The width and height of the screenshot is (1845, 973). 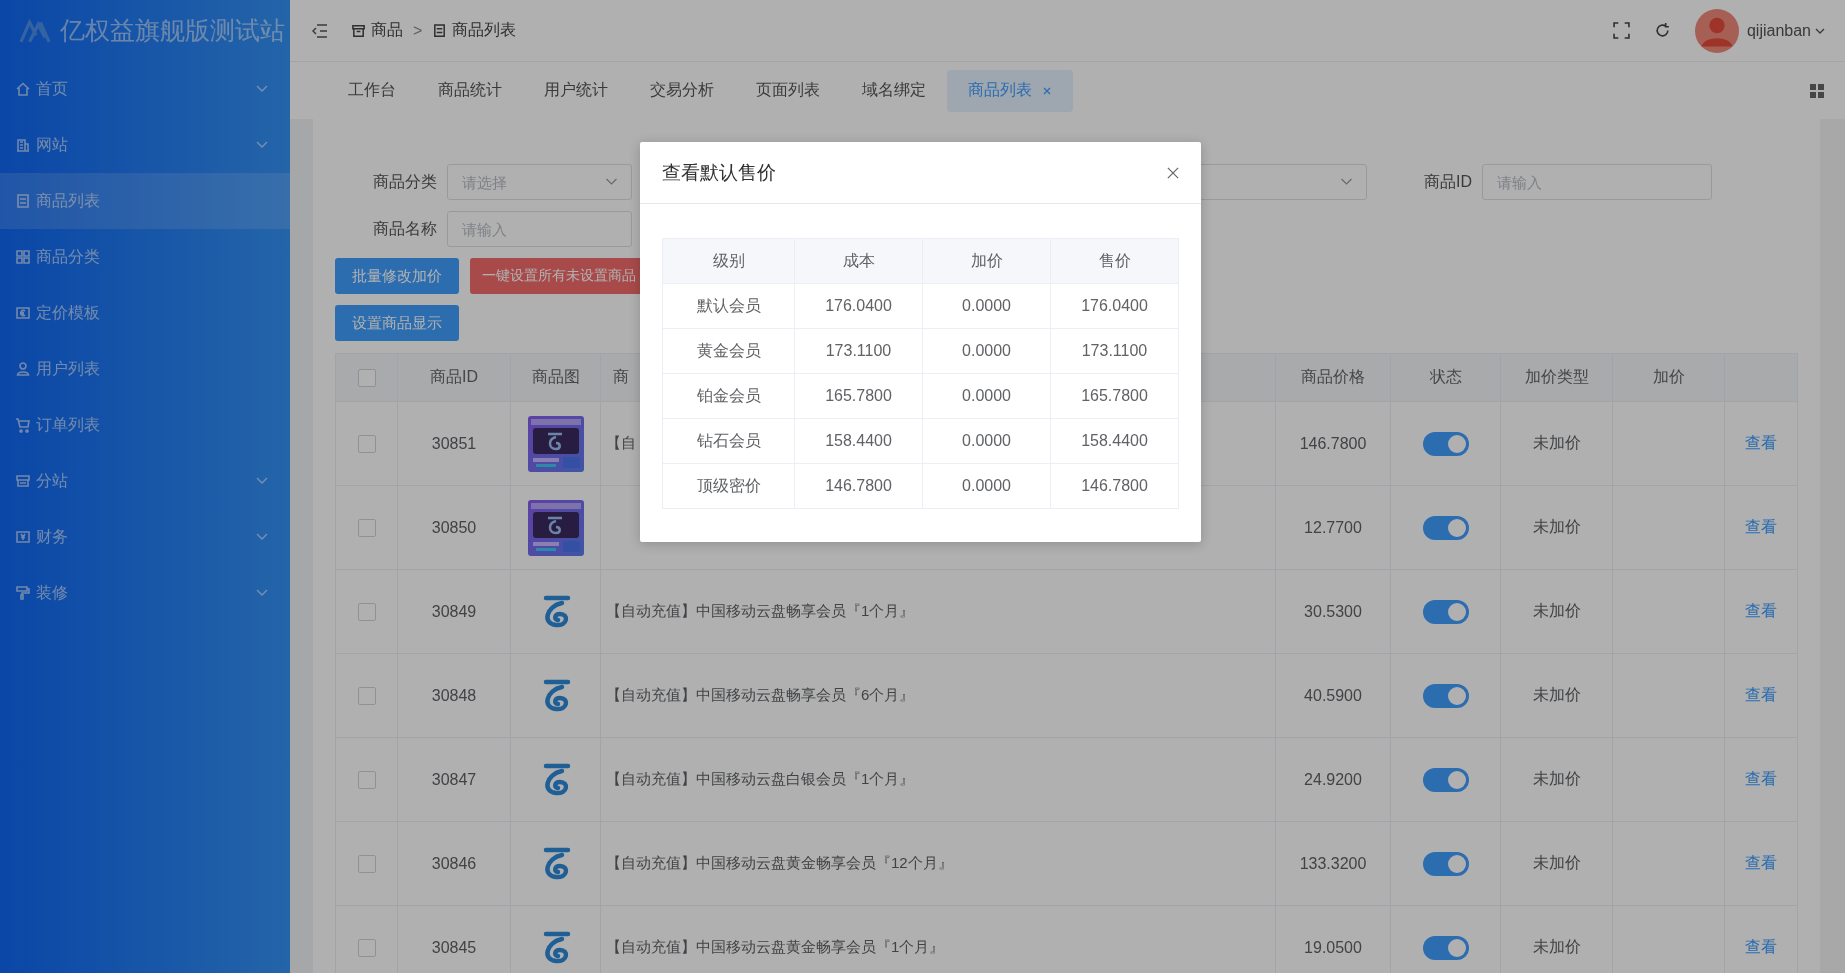 I want to click on refresh-icon, so click(x=1662, y=30).